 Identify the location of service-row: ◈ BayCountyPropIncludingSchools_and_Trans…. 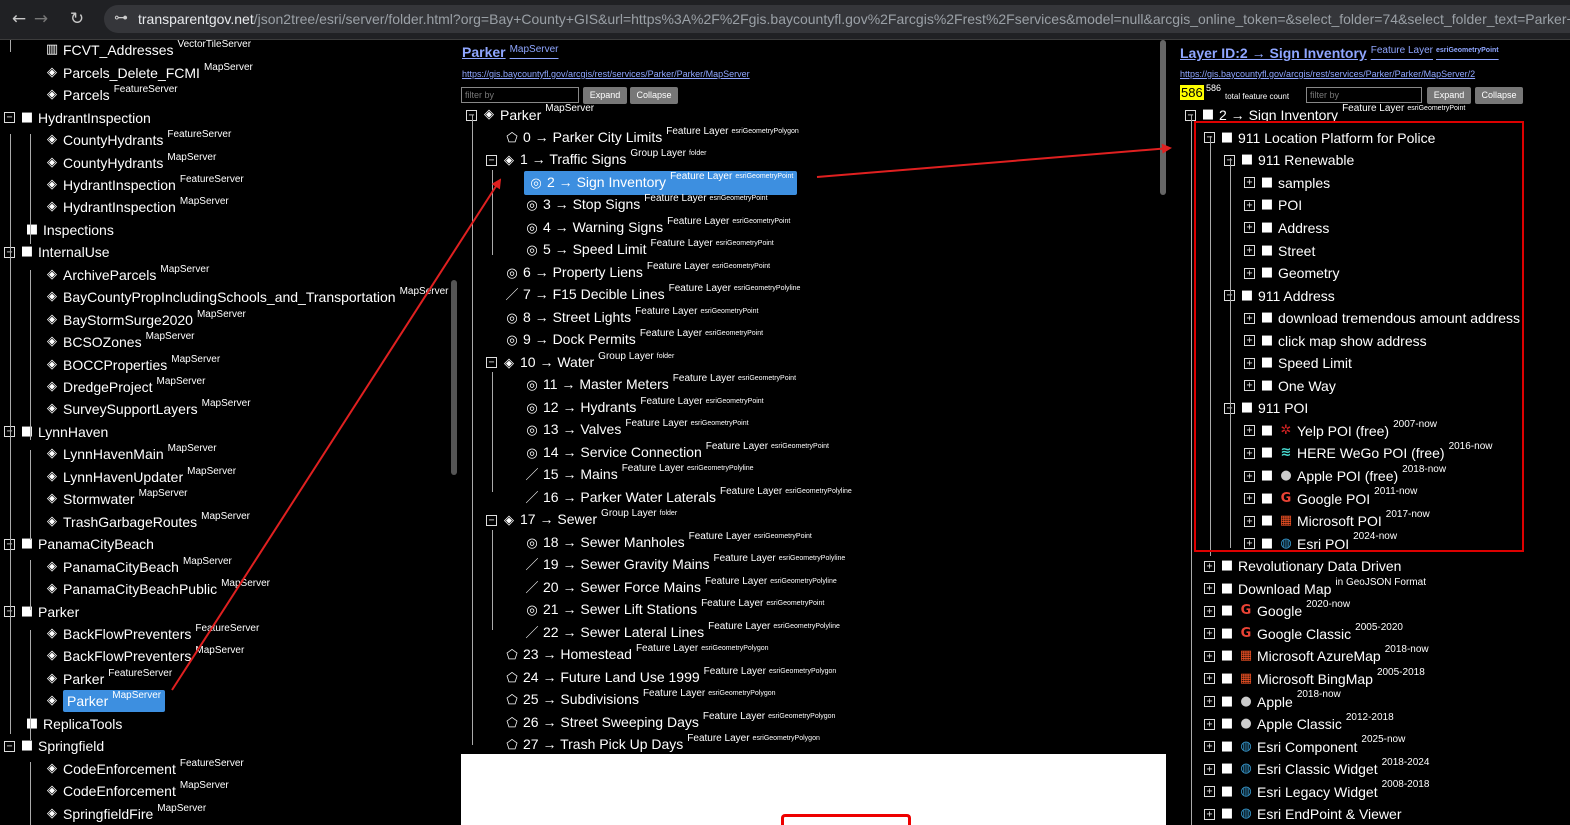
(246, 296).